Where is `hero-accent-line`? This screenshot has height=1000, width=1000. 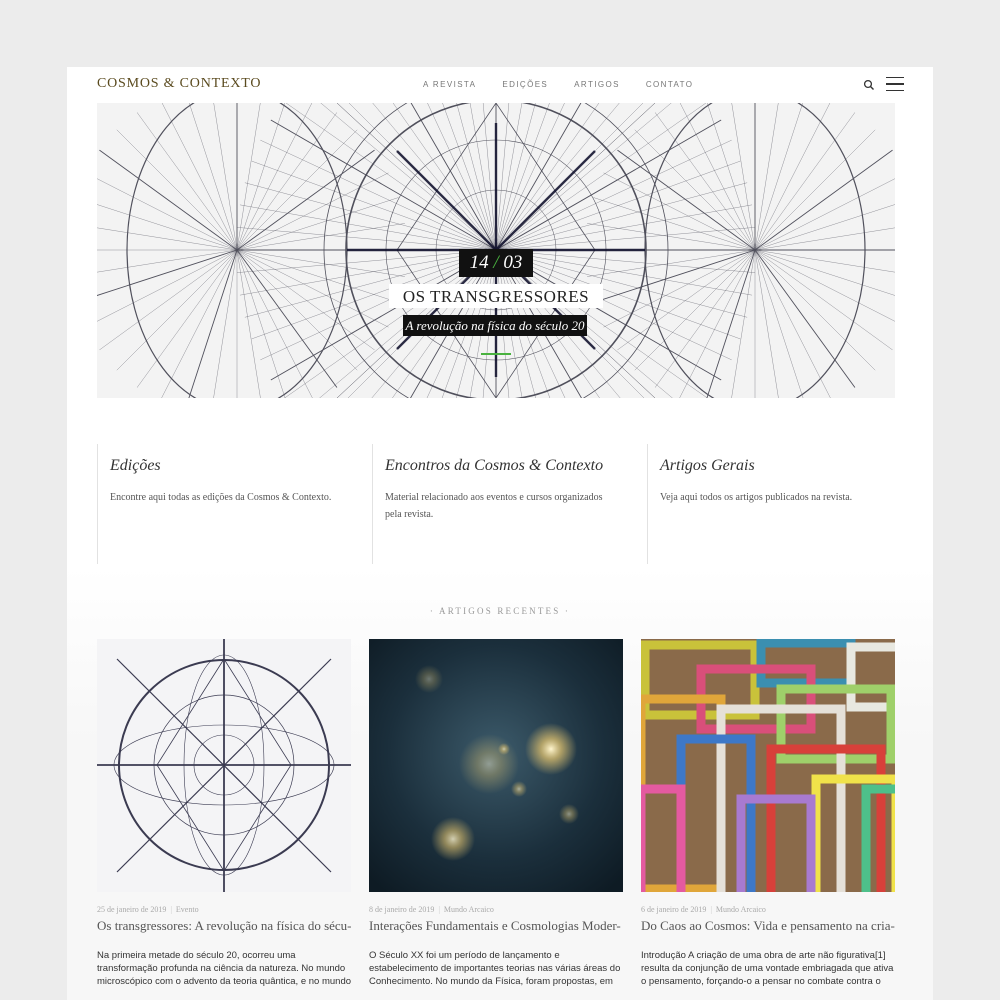
hero-accent-line is located at coordinates (496, 354).